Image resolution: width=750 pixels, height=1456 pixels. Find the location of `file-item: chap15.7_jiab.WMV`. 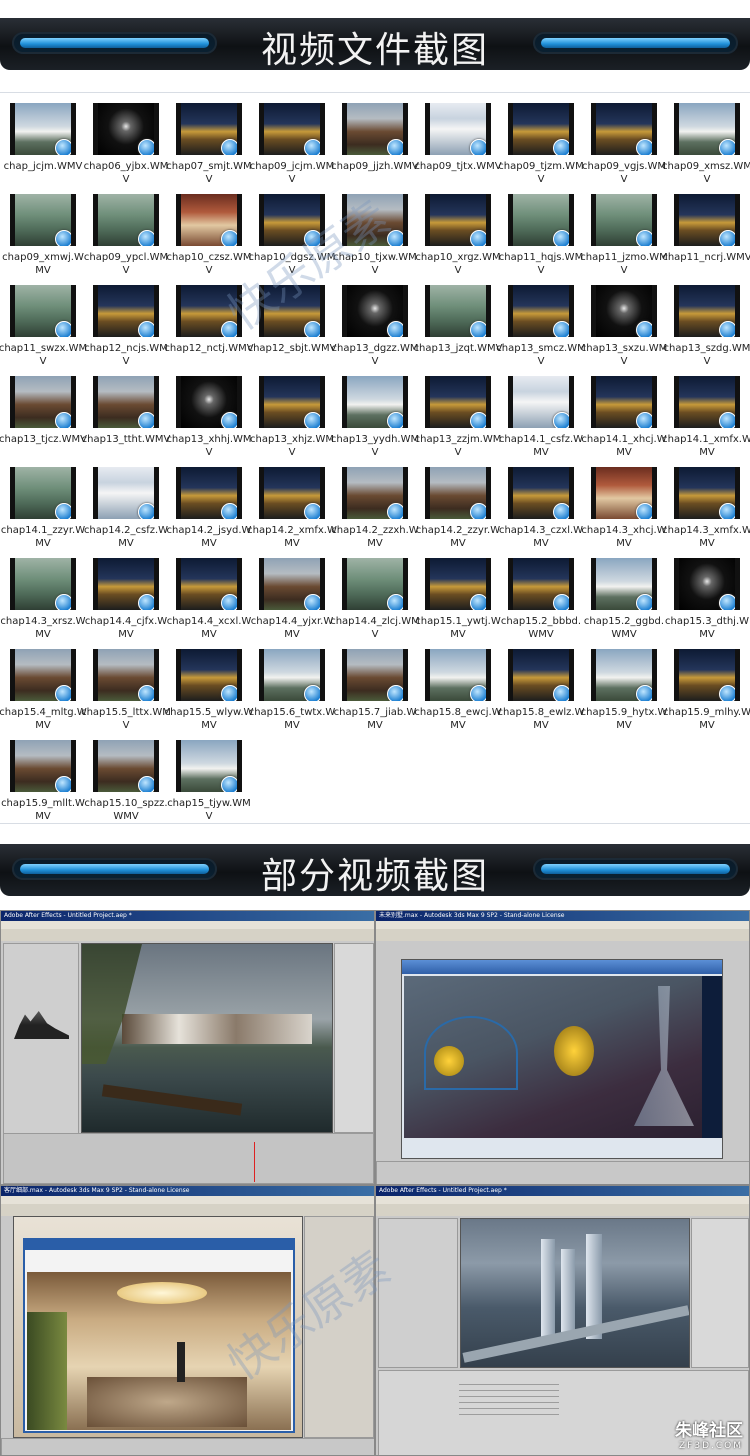

file-item: chap15.7_jiab.WMV is located at coordinates (375, 687).